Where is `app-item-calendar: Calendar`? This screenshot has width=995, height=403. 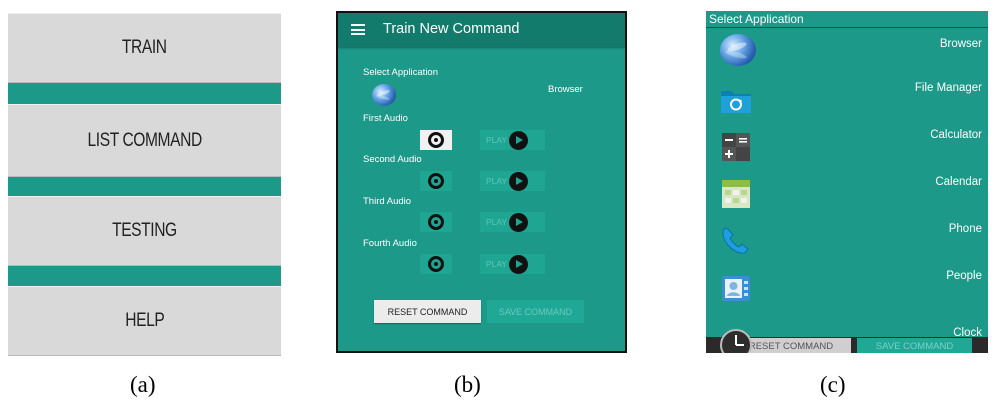 app-item-calendar: Calendar is located at coordinates (847, 192).